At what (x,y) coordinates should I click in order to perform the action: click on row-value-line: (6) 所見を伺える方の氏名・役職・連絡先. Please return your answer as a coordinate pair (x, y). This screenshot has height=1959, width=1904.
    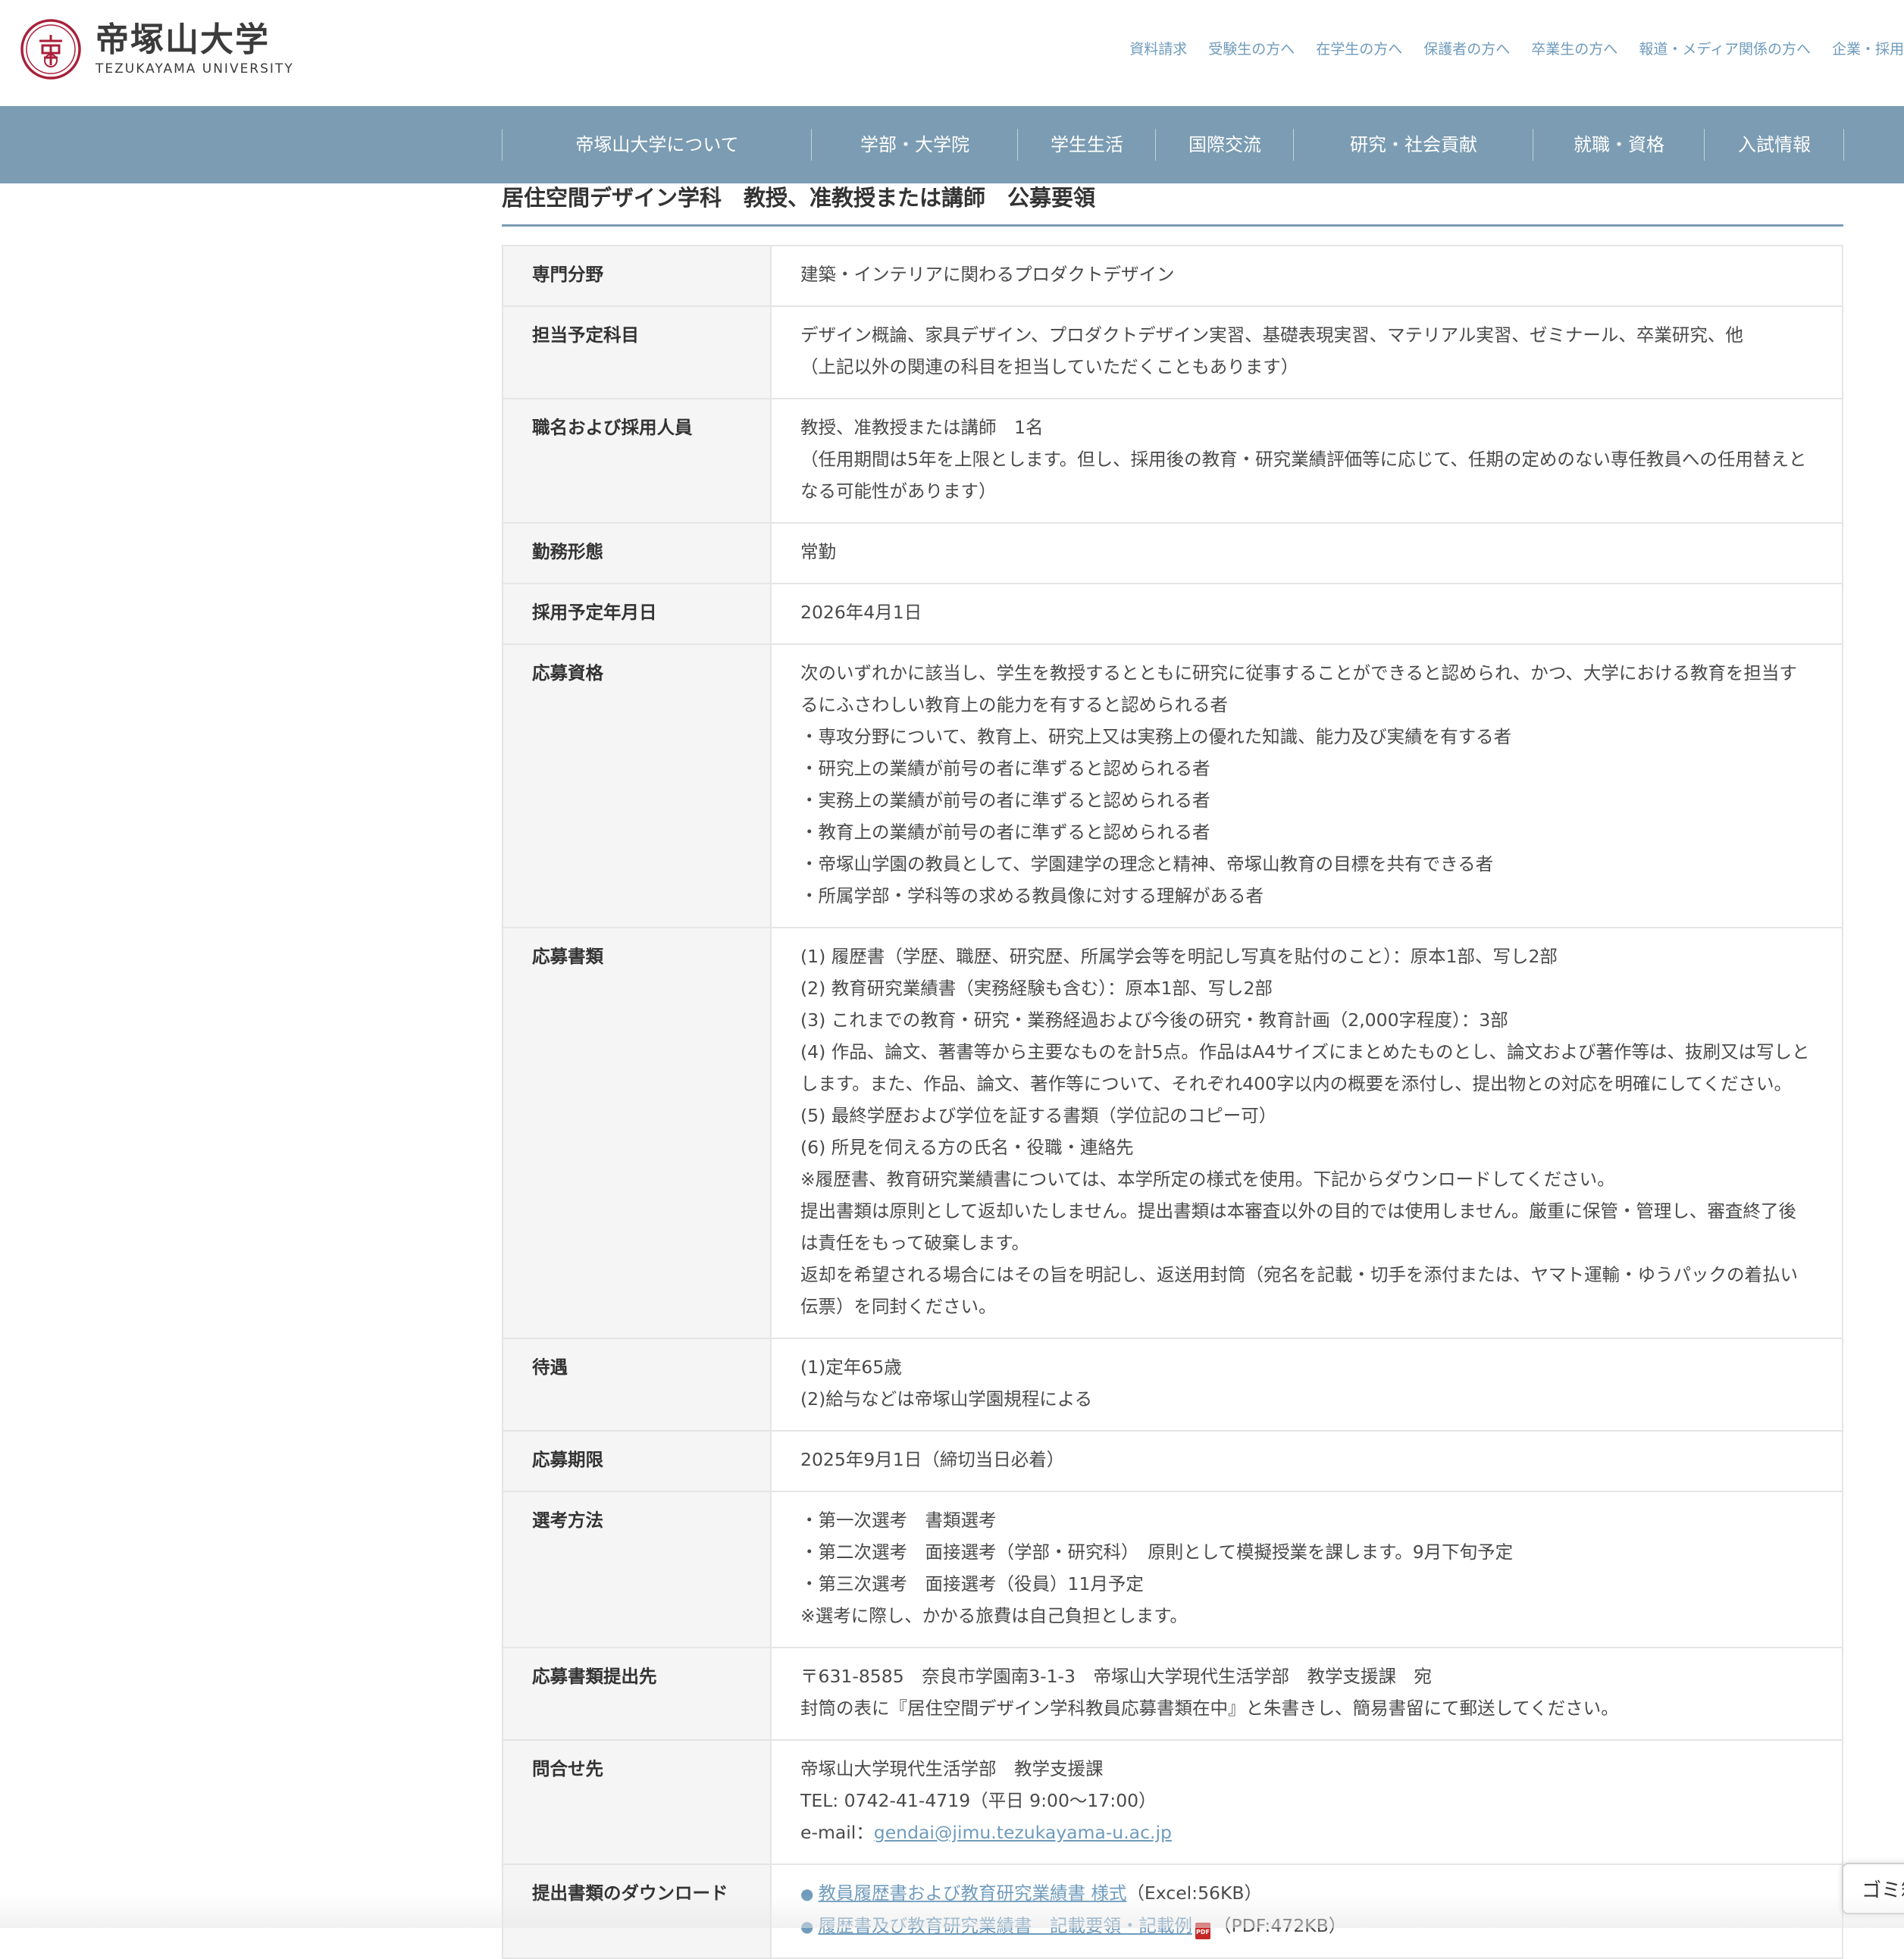
    Looking at the image, I should click on (967, 1147).